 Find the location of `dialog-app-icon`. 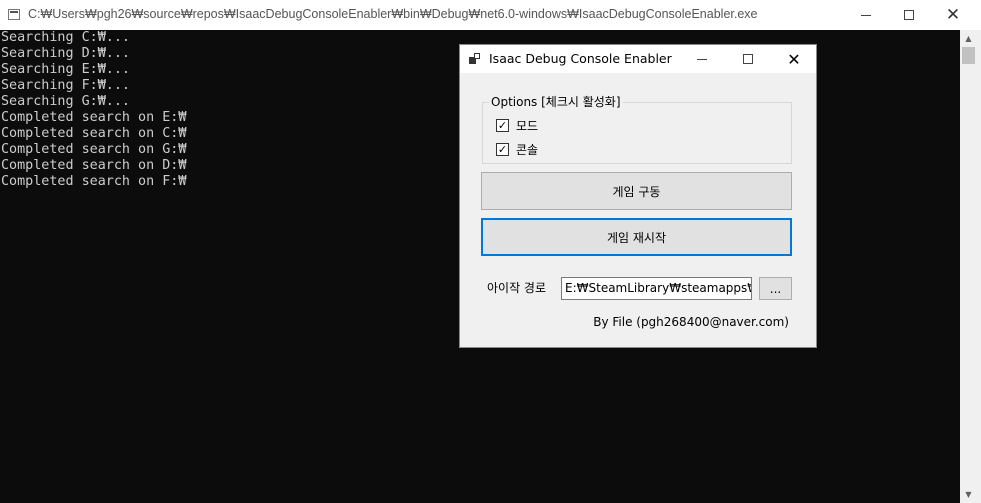

dialog-app-icon is located at coordinates (475, 59).